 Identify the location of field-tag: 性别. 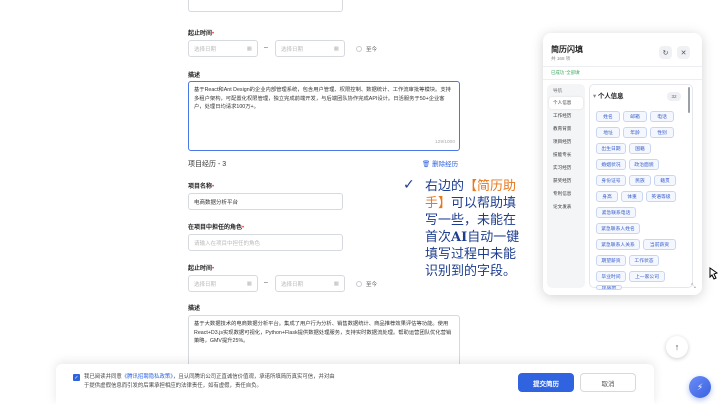
(662, 132).